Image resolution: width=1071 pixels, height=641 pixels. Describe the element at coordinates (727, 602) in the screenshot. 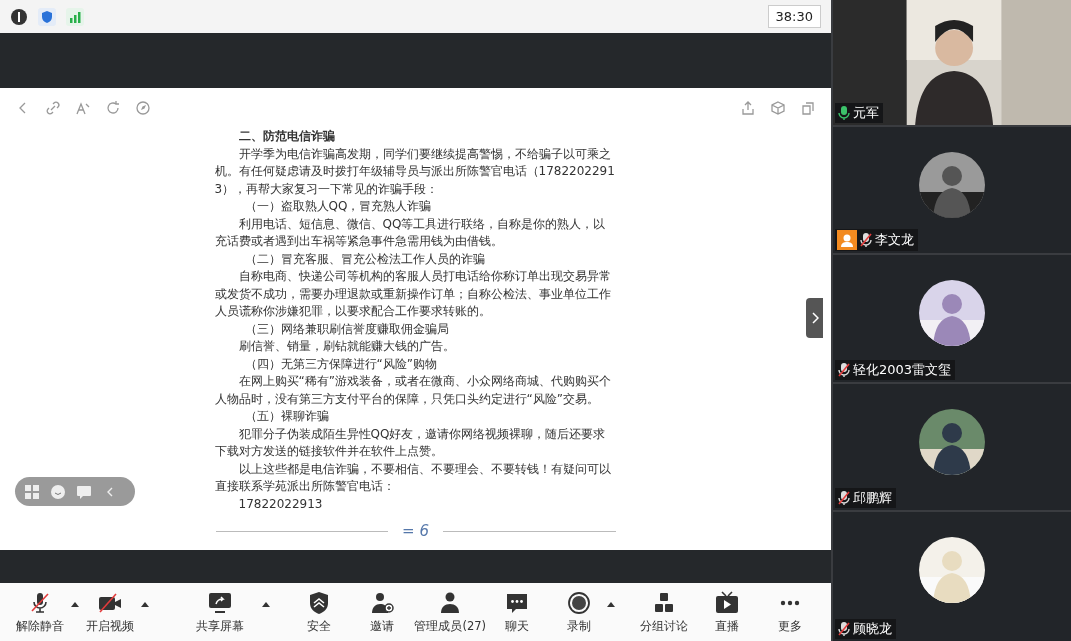

I see `tv-play-icon` at that location.